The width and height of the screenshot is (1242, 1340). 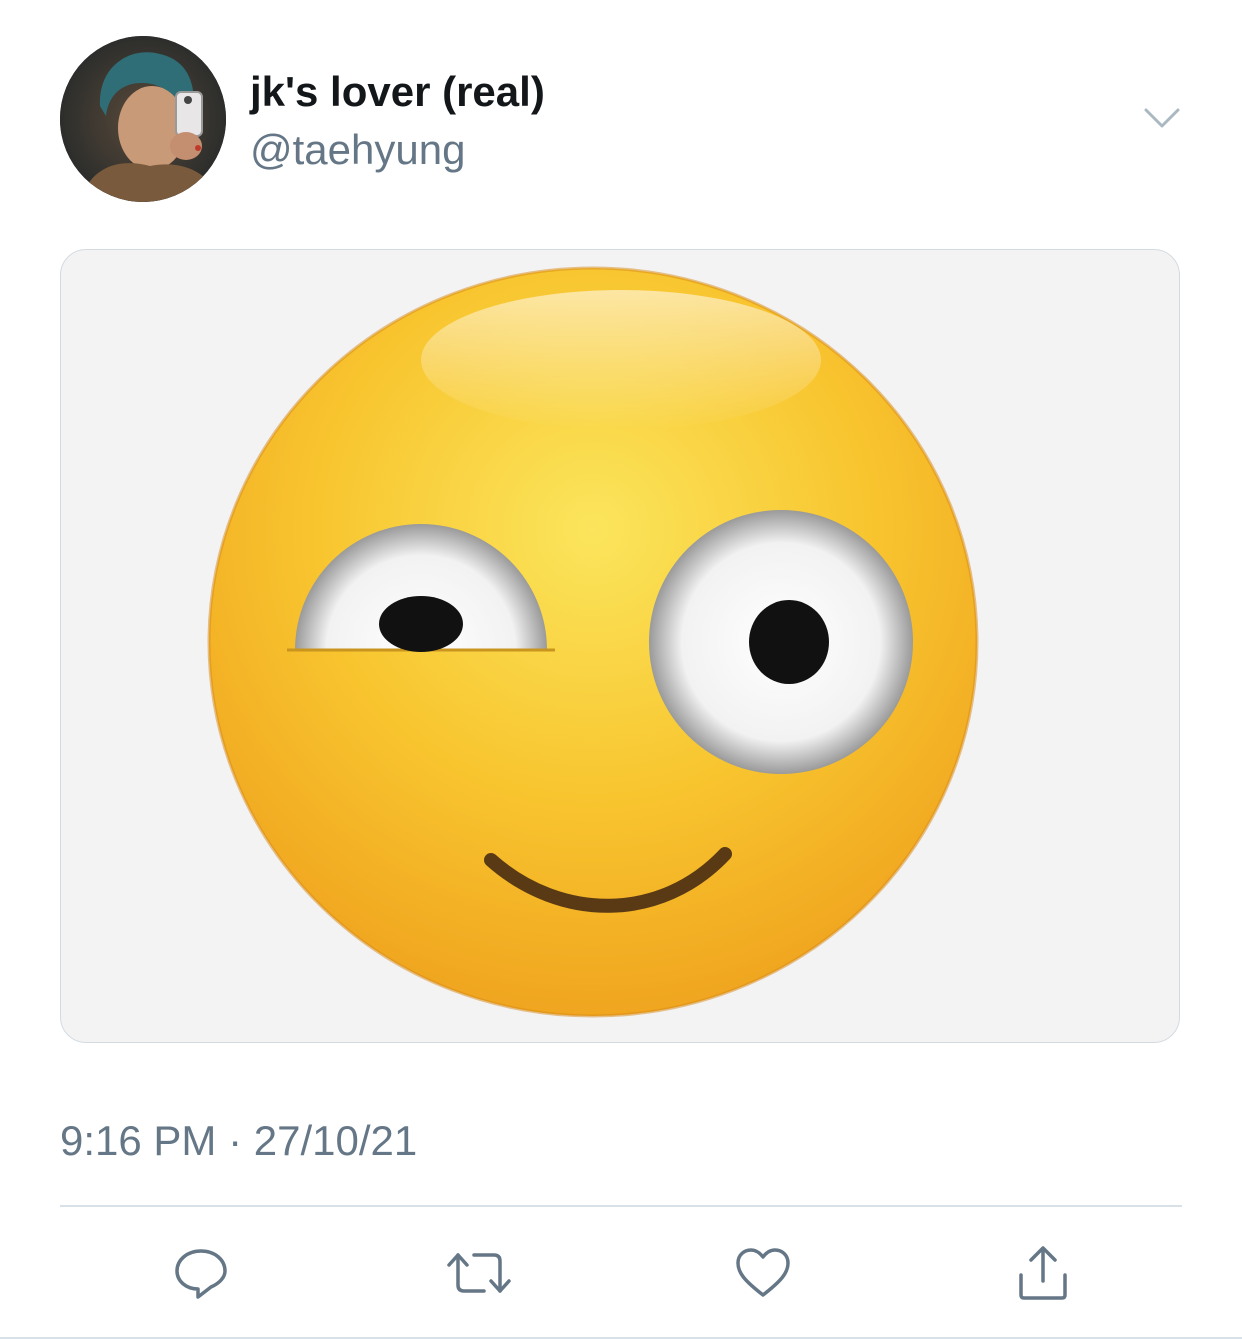 I want to click on tweet-timestamp: 9:16 PM · 27/10/21, so click(x=238, y=1141).